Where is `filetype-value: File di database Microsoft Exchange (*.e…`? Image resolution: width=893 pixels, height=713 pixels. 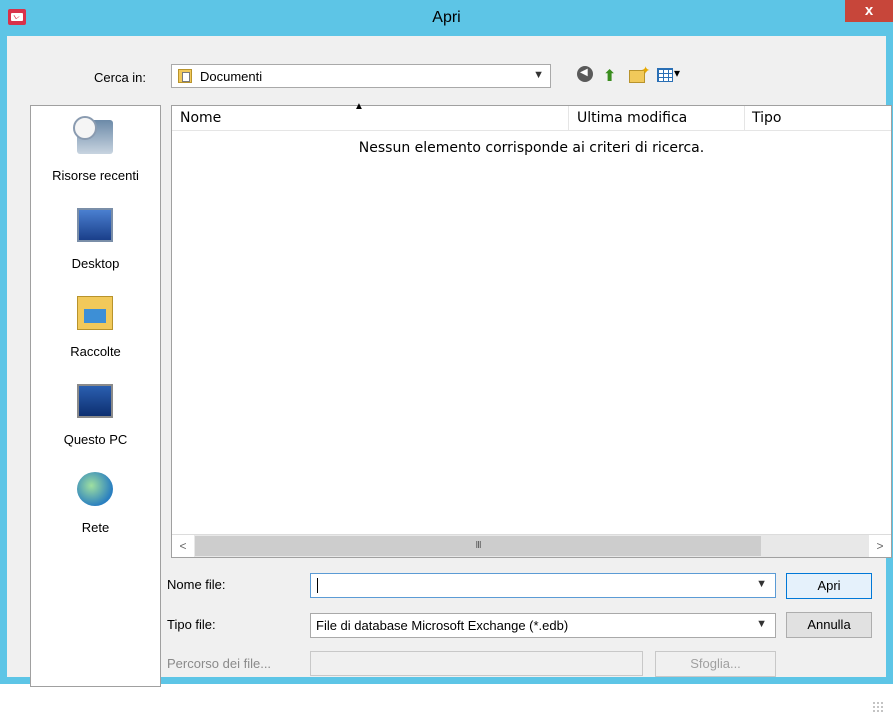
filetype-value: File di database Microsoft Exchange (*.e… is located at coordinates (442, 625).